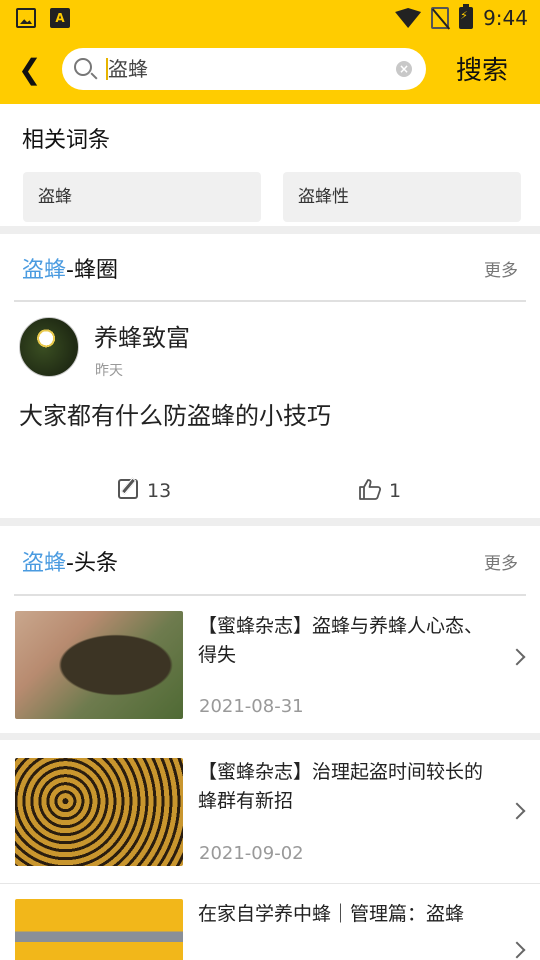 Image resolution: width=540 pixels, height=960 pixels. What do you see at coordinates (404, 69) in the screenshot?
I see `clear-icon: ×` at bounding box center [404, 69].